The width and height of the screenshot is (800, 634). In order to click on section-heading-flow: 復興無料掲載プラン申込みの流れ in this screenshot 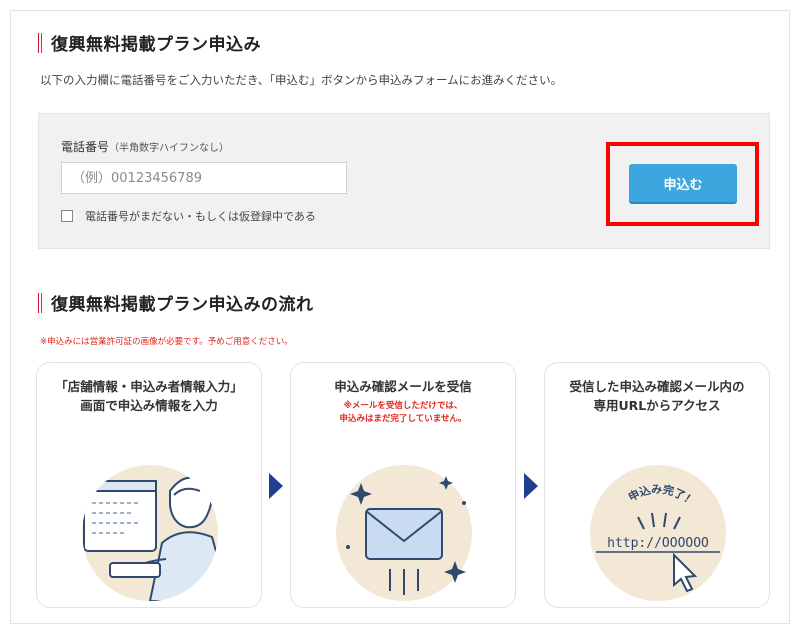, I will do `click(176, 302)`.